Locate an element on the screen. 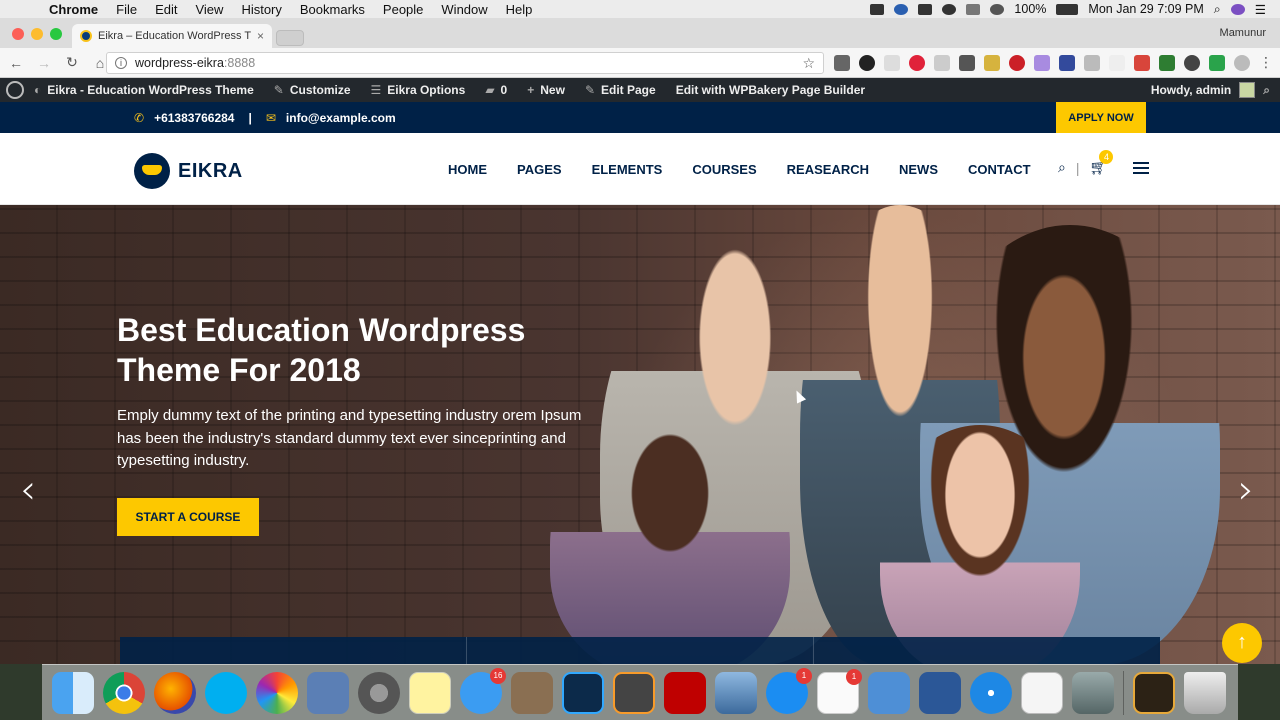 Image resolution: width=1280 pixels, height=720 pixels. image-capture-icon is located at coordinates (736, 692).